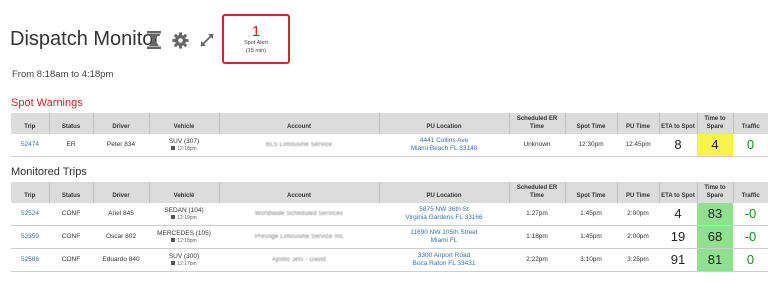  What do you see at coordinates (121, 145) in the screenshot?
I see `driver-cell: Peter 834` at bounding box center [121, 145].